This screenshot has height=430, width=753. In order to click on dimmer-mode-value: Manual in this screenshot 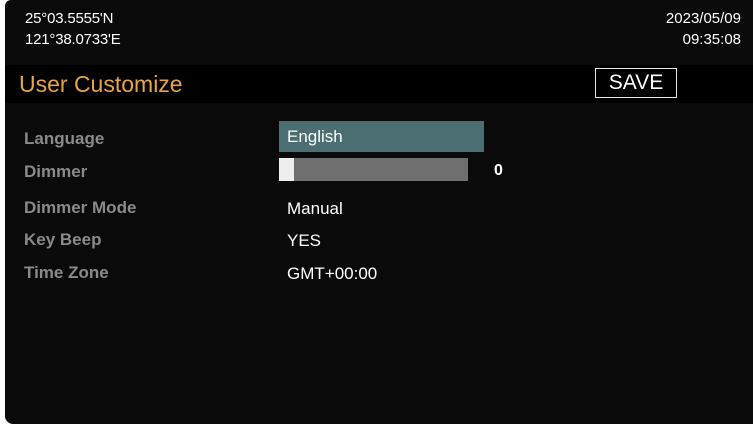, I will do `click(315, 209)`.